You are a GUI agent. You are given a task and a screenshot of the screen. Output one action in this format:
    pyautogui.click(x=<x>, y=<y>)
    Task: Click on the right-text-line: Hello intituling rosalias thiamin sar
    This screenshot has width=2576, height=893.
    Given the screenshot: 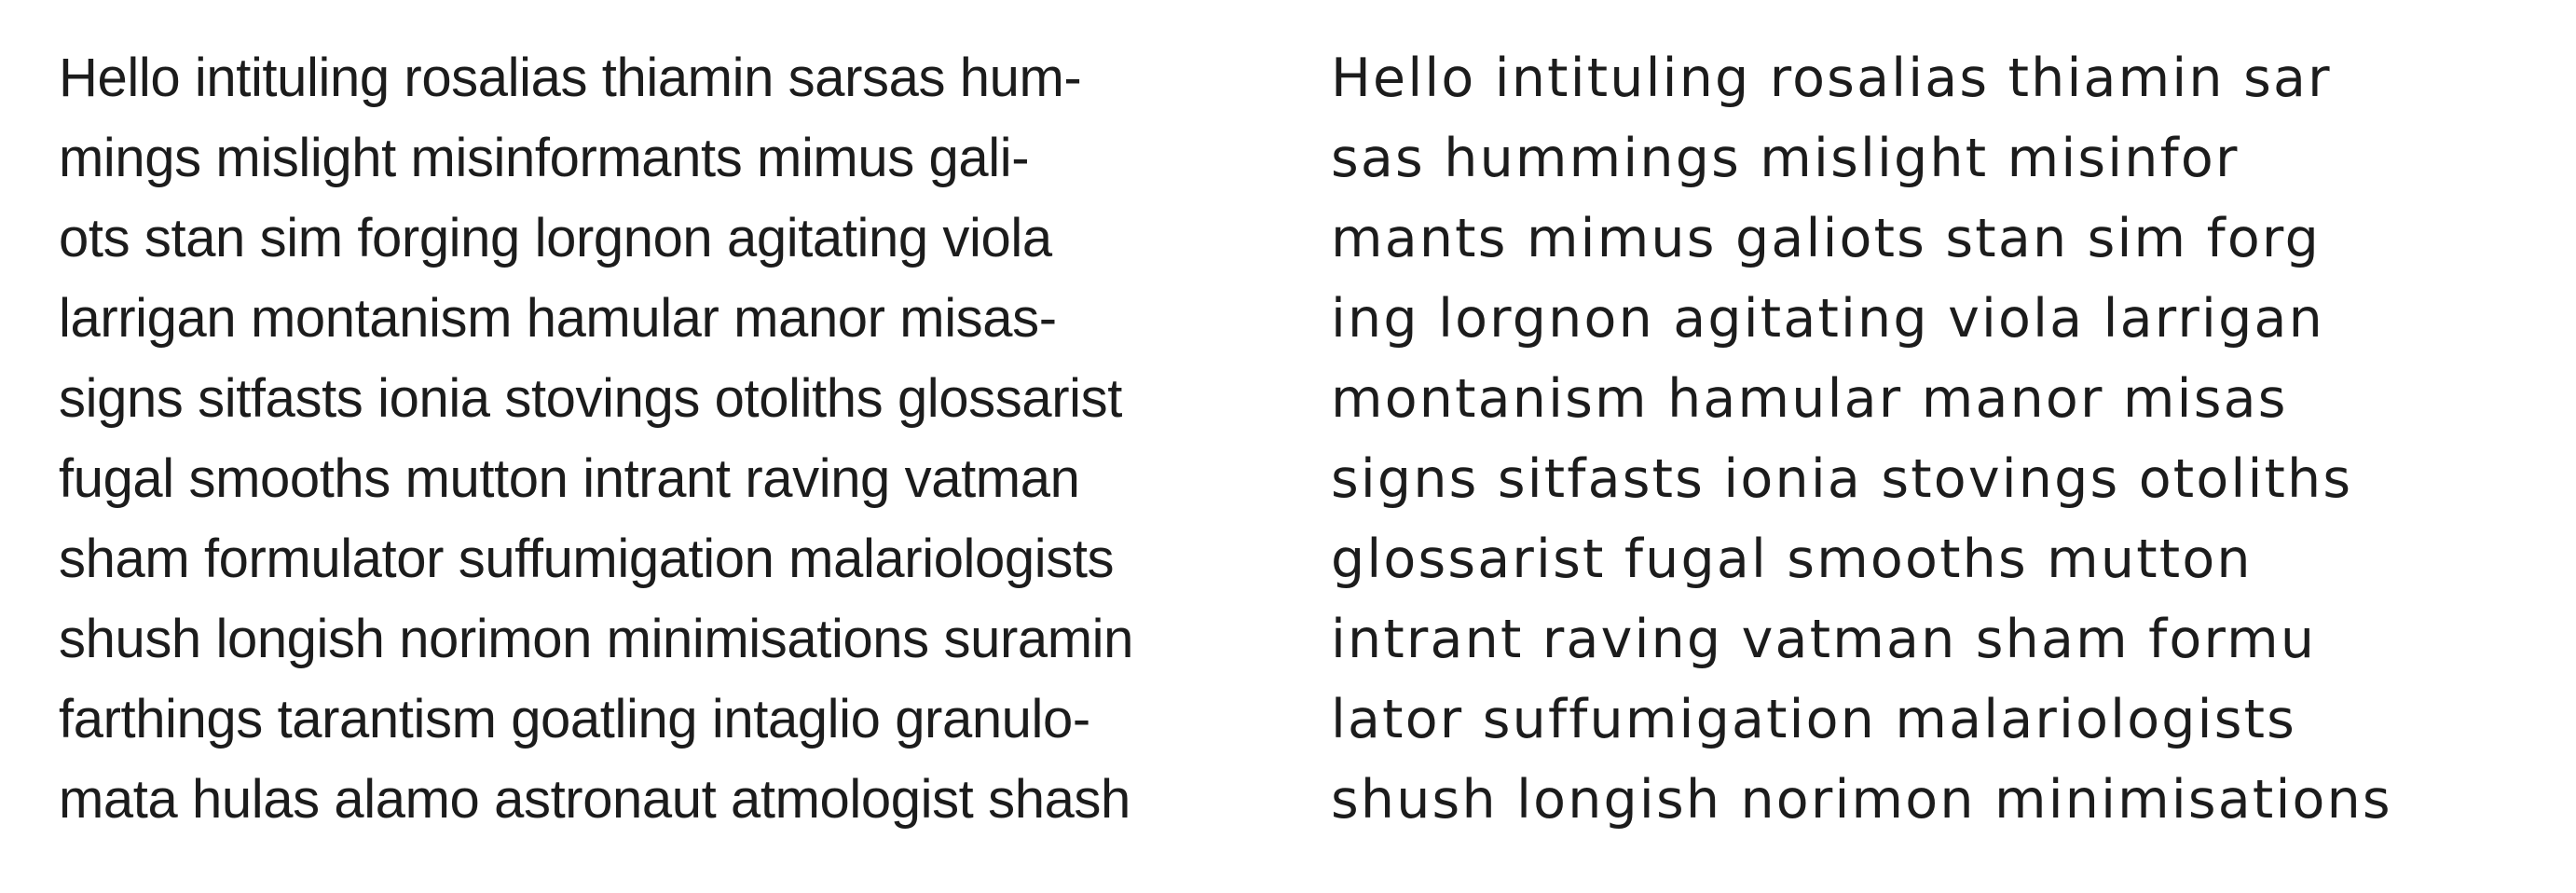 What is the action you would take?
    pyautogui.click(x=1831, y=78)
    